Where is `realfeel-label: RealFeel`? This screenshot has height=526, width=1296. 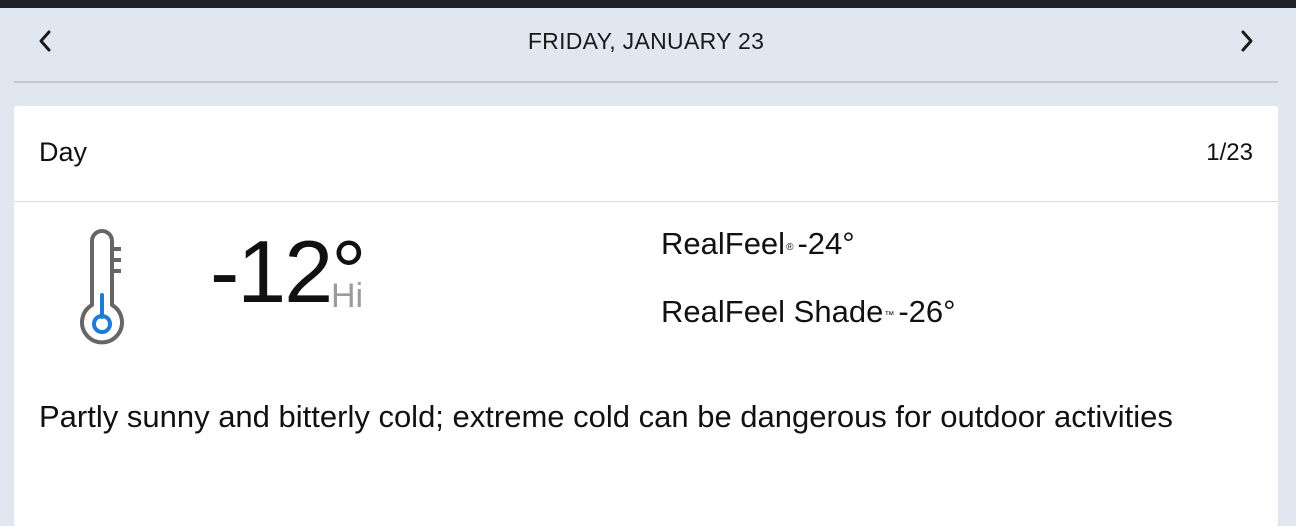 realfeel-label: RealFeel is located at coordinates (723, 243).